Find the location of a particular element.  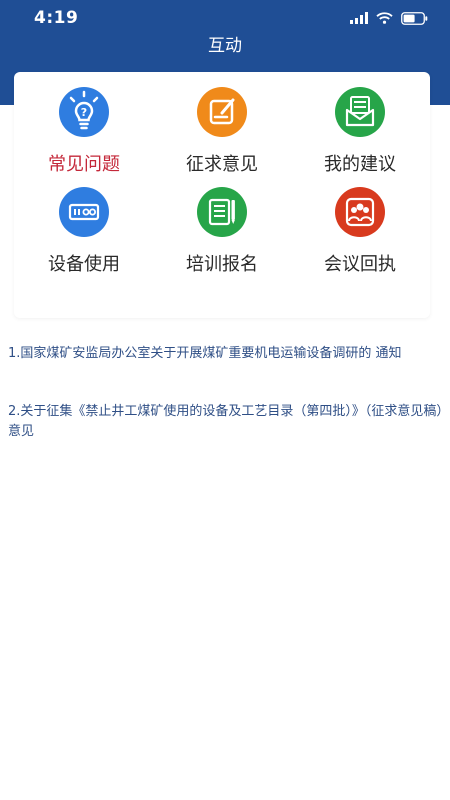

grid-item-equipment-usage: 设备使用 is located at coordinates (84, 230).